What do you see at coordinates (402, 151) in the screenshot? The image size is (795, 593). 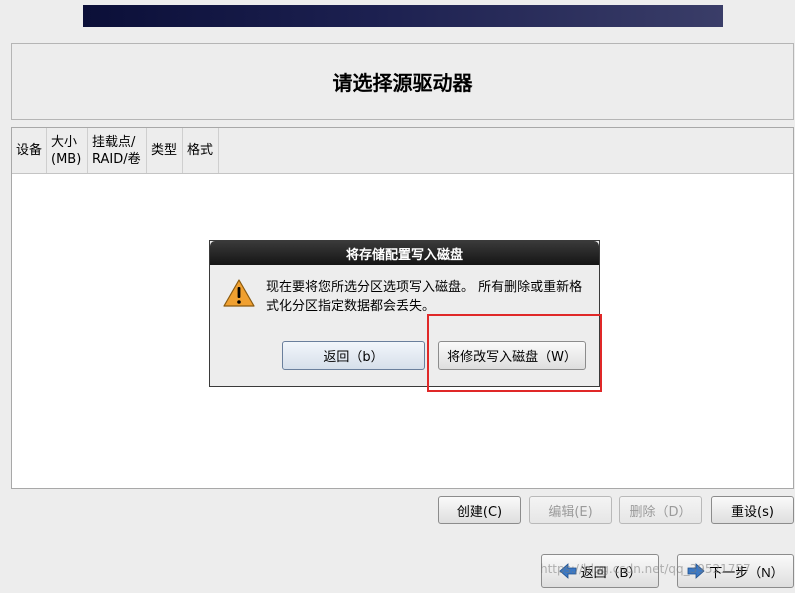 I see `table-header: 设备 大小 (MB) 挂载点/ RAID/卷 类型 格式` at bounding box center [402, 151].